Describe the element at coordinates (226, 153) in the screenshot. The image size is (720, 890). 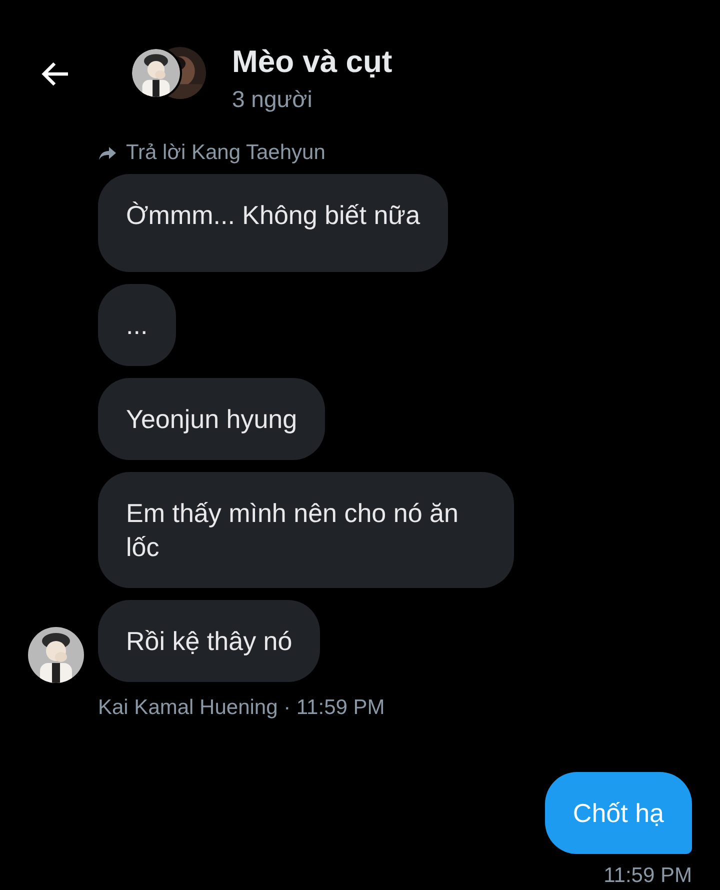
I see `reply-label: Trả lời Kang Taehyun` at that location.